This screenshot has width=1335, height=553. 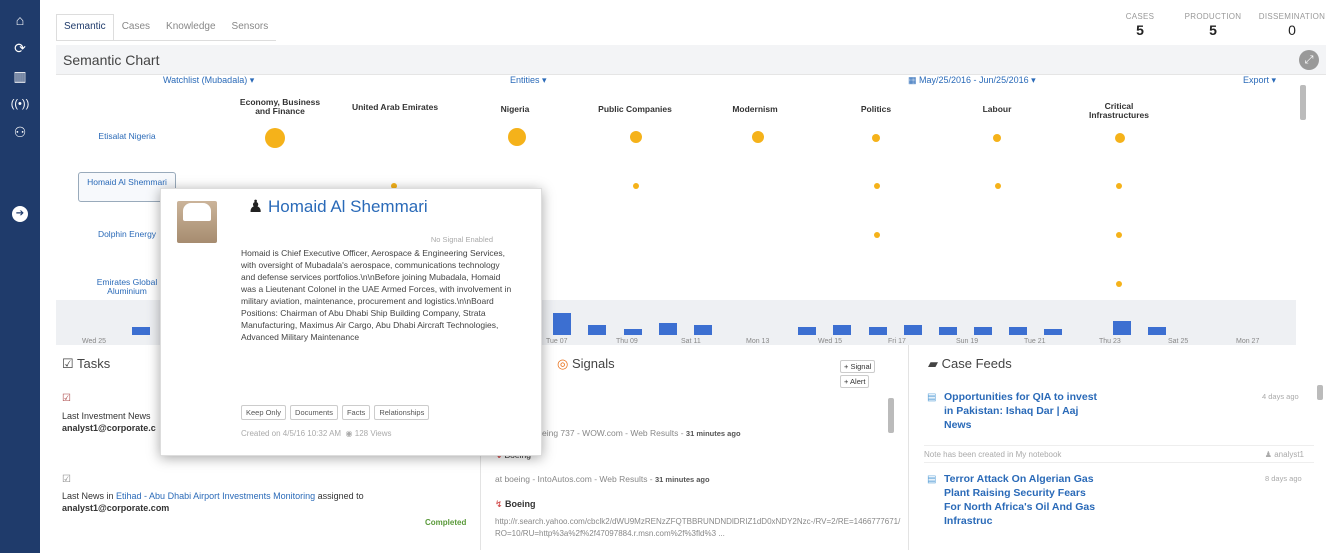 What do you see at coordinates (197, 222) in the screenshot?
I see `avatar` at bounding box center [197, 222].